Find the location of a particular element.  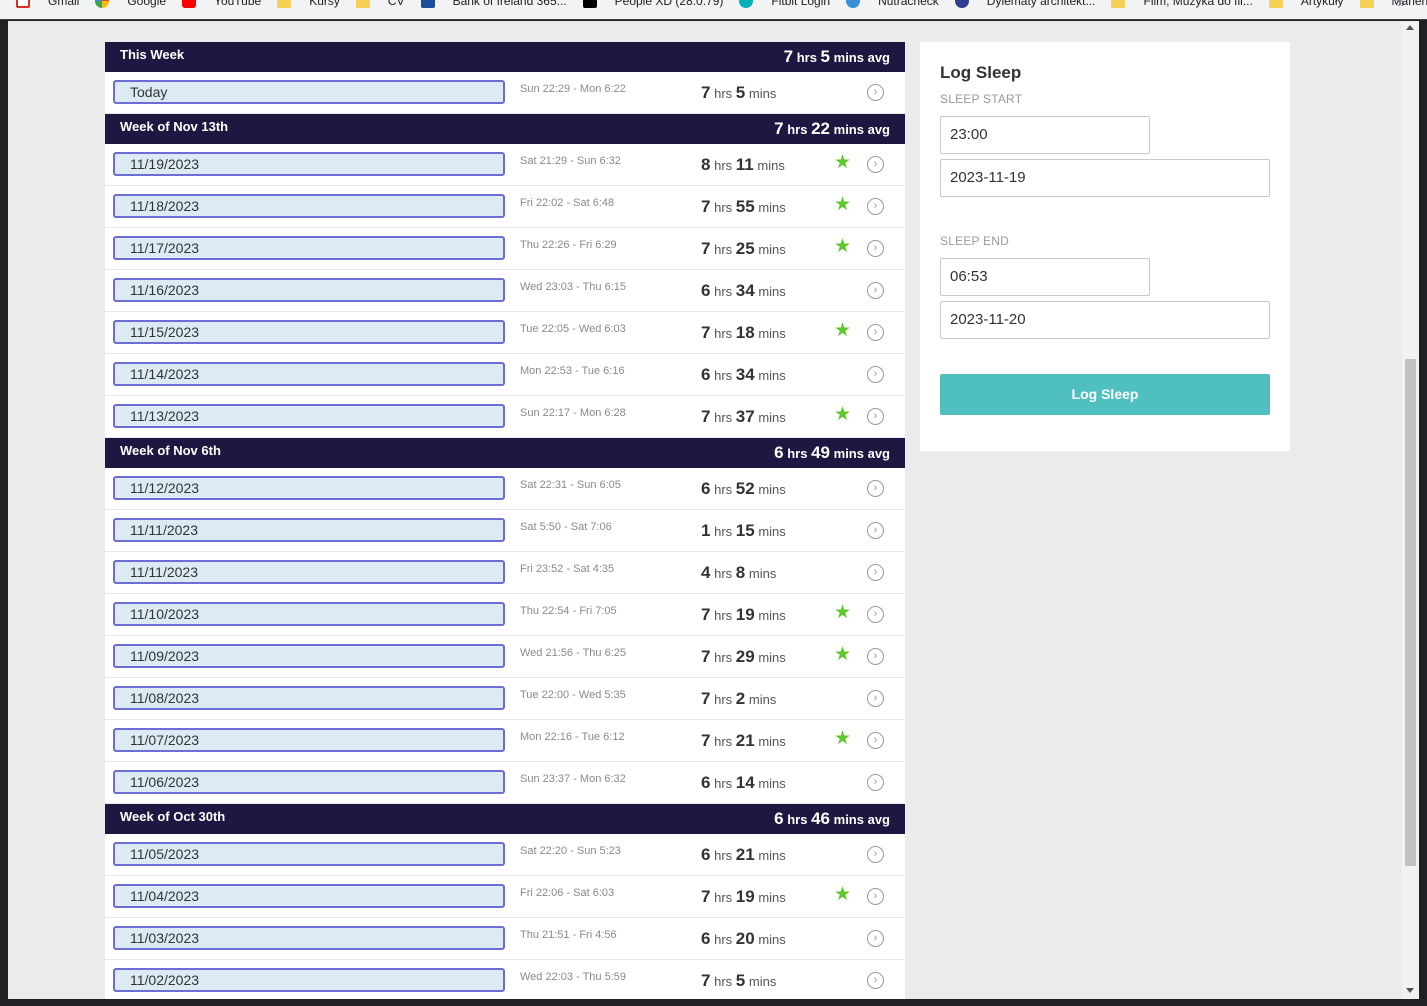

bookmark-item: Google is located at coordinates (130, 4).